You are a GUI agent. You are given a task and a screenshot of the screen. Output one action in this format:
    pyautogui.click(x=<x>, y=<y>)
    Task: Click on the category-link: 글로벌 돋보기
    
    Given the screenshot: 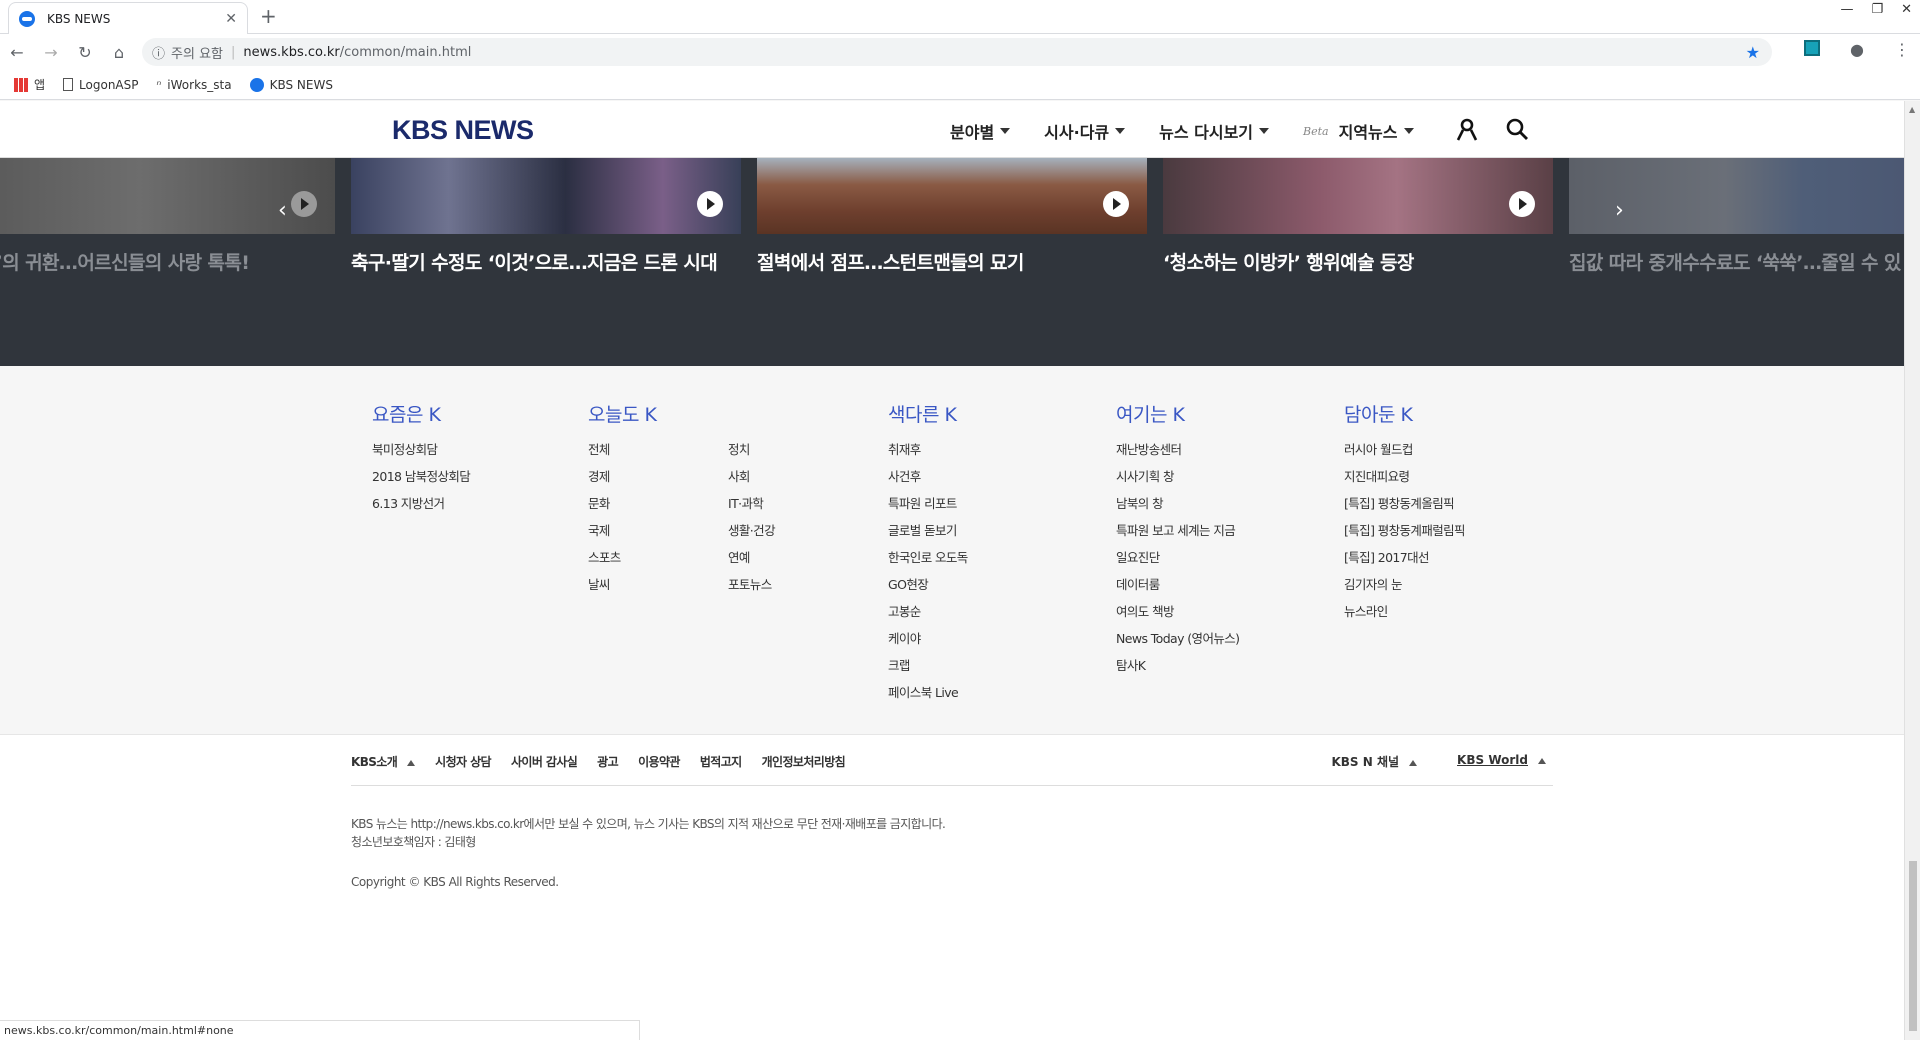 What is the action you would take?
    pyautogui.click(x=928, y=535)
    